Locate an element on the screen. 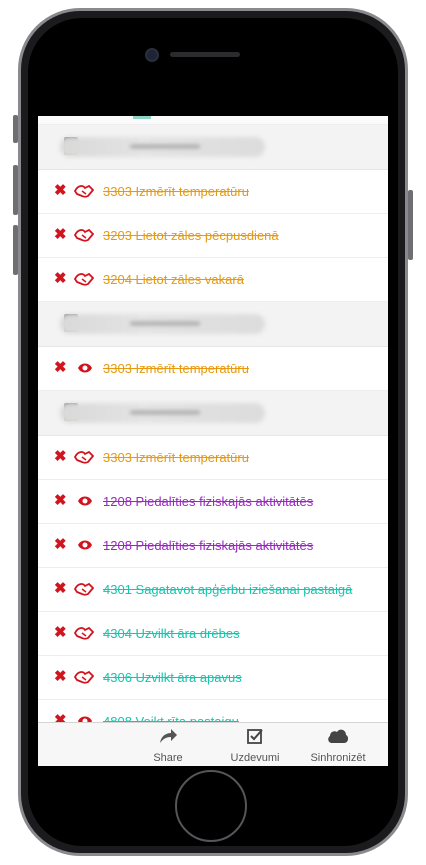  bottom-tab-bar: Share Uzdevumi Sinhronizēt is located at coordinates (213, 744).